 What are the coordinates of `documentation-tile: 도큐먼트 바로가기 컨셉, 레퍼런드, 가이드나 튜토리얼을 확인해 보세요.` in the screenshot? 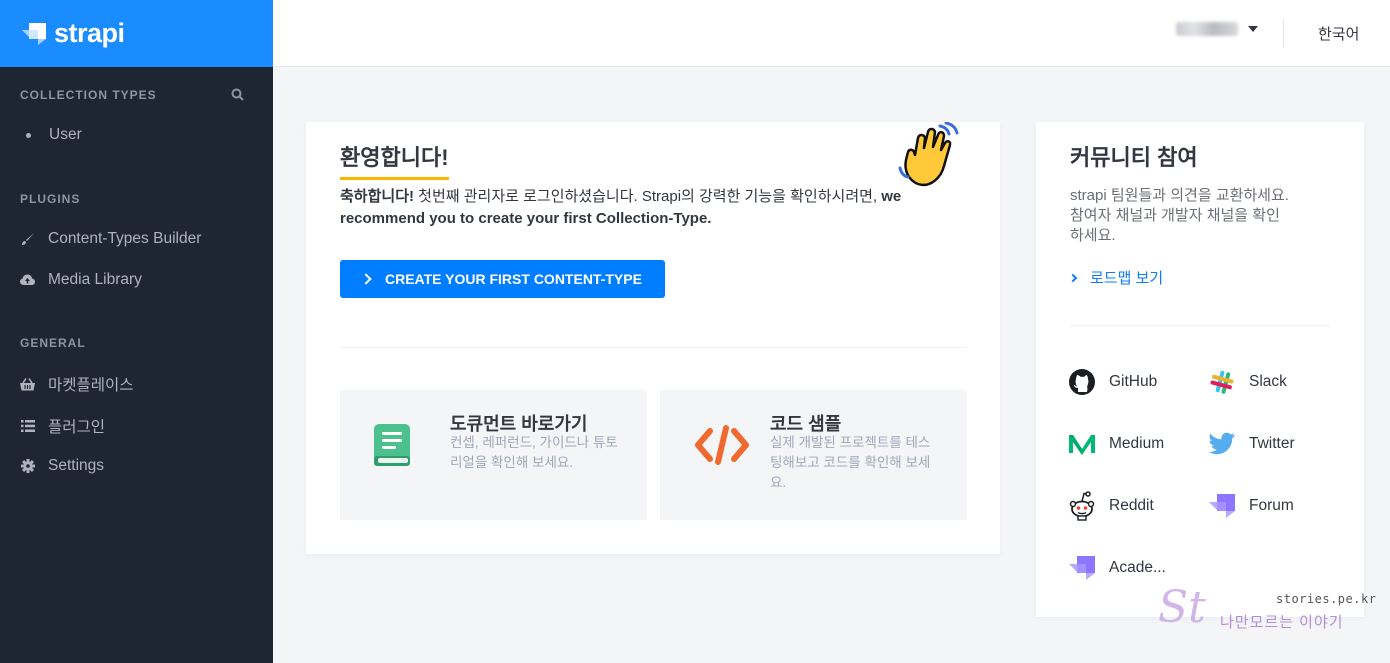 It's located at (493, 455).